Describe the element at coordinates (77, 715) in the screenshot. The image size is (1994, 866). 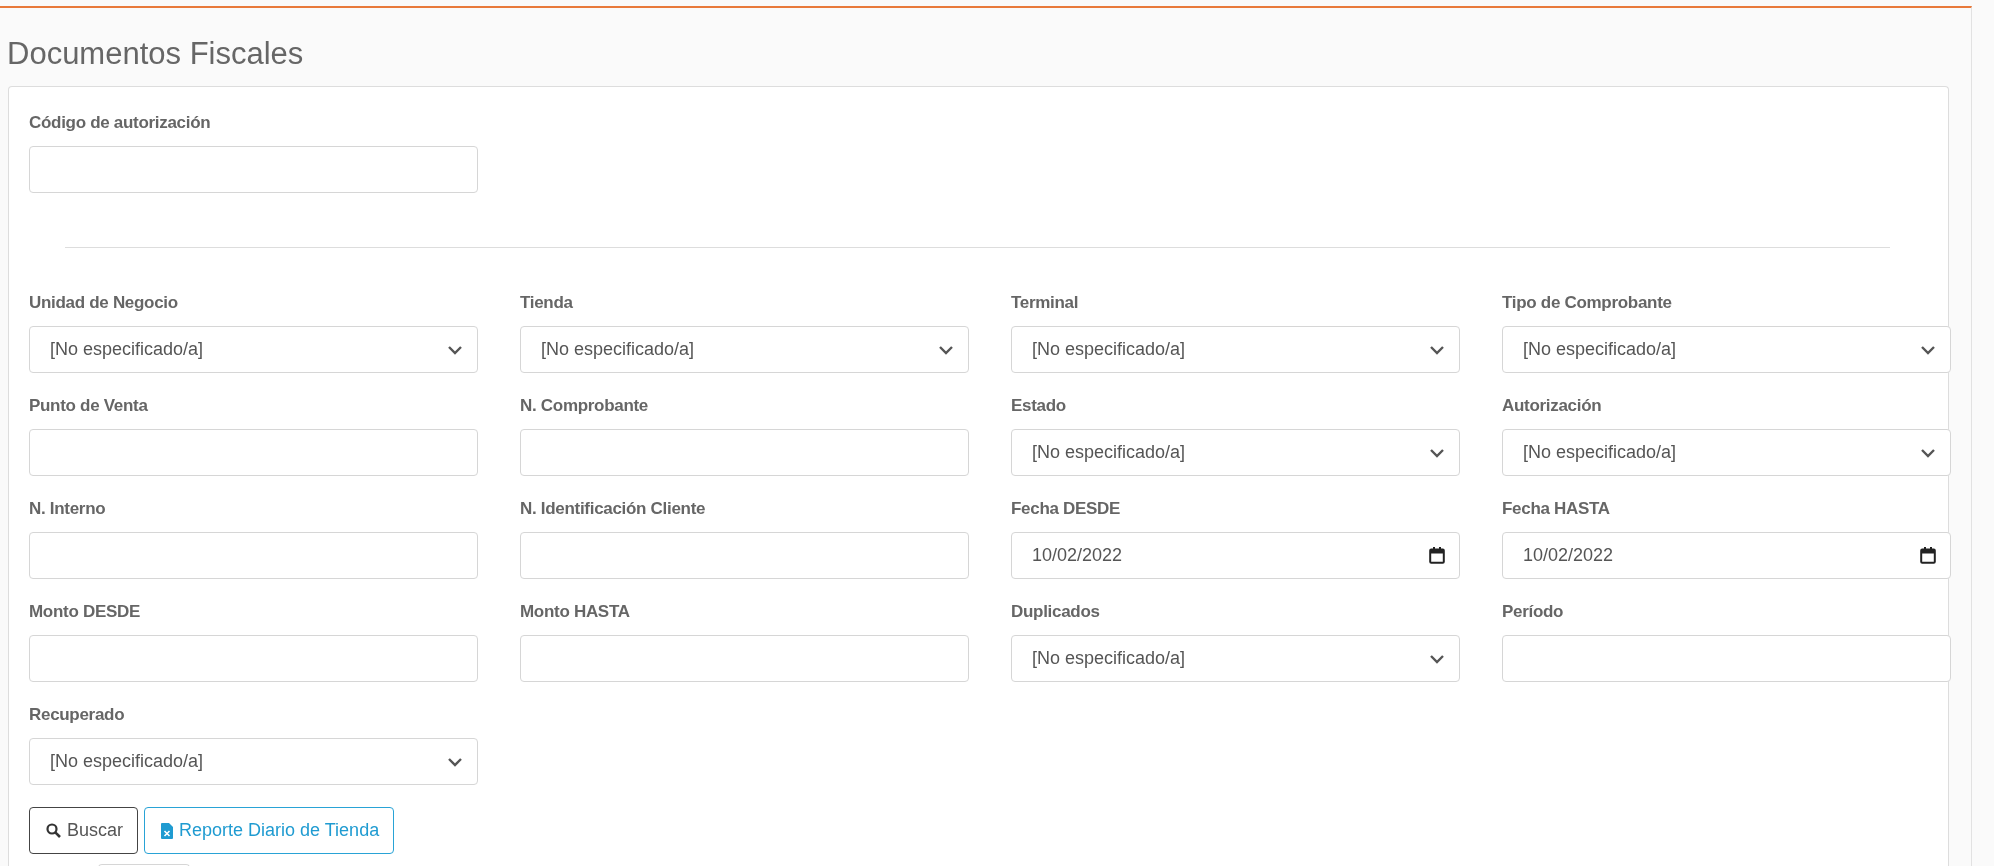
I see `field-label: Recuperado` at that location.